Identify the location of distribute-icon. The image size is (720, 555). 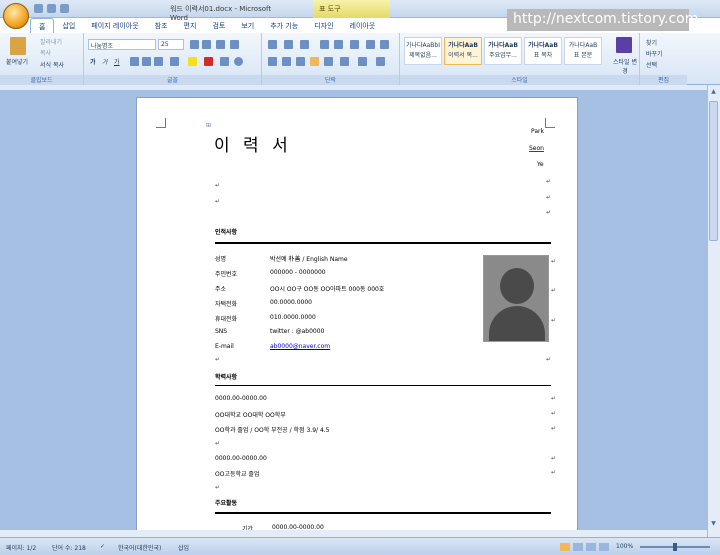
(328, 61).